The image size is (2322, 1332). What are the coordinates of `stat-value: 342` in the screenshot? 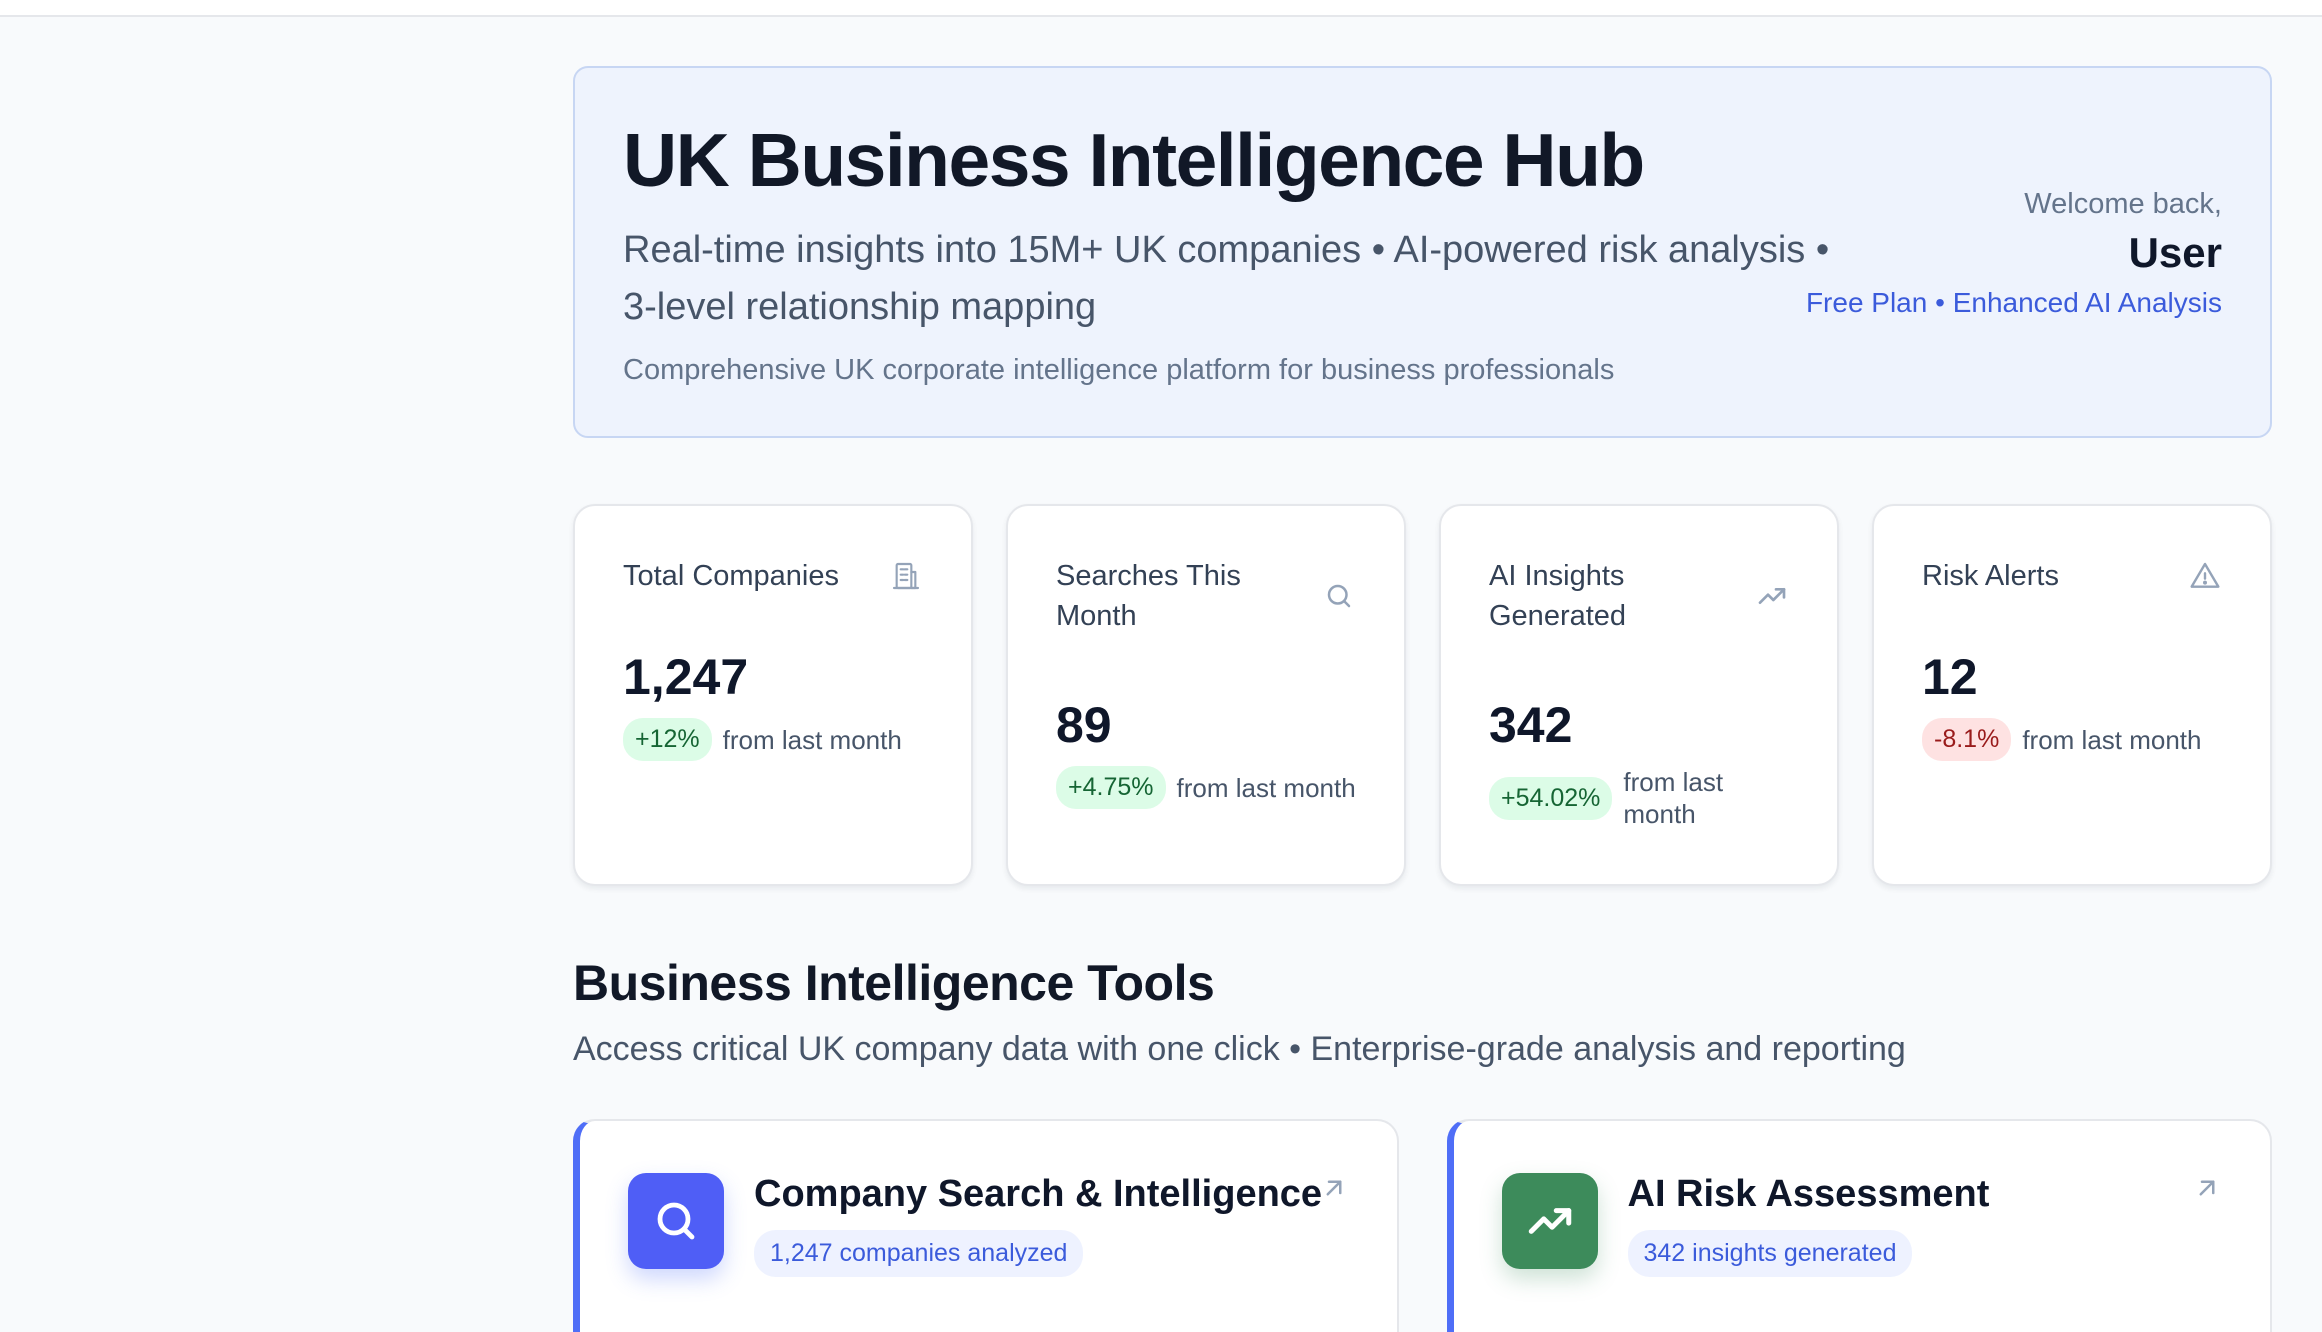 It's located at (1531, 725).